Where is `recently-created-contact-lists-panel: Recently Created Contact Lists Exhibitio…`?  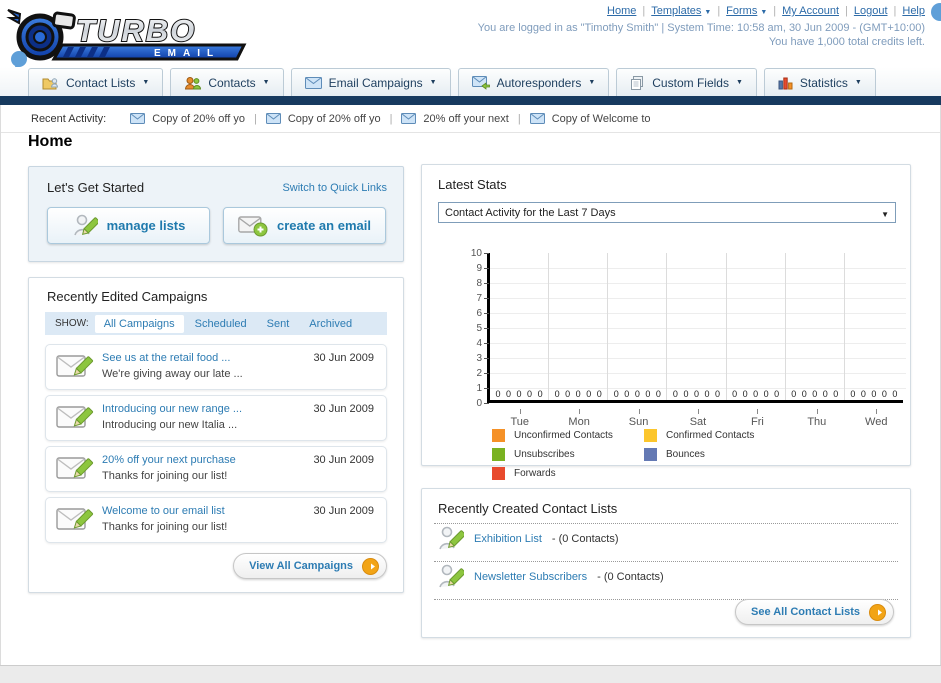
recently-created-contact-lists-panel: Recently Created Contact Lists Exhibitio… is located at coordinates (666, 563).